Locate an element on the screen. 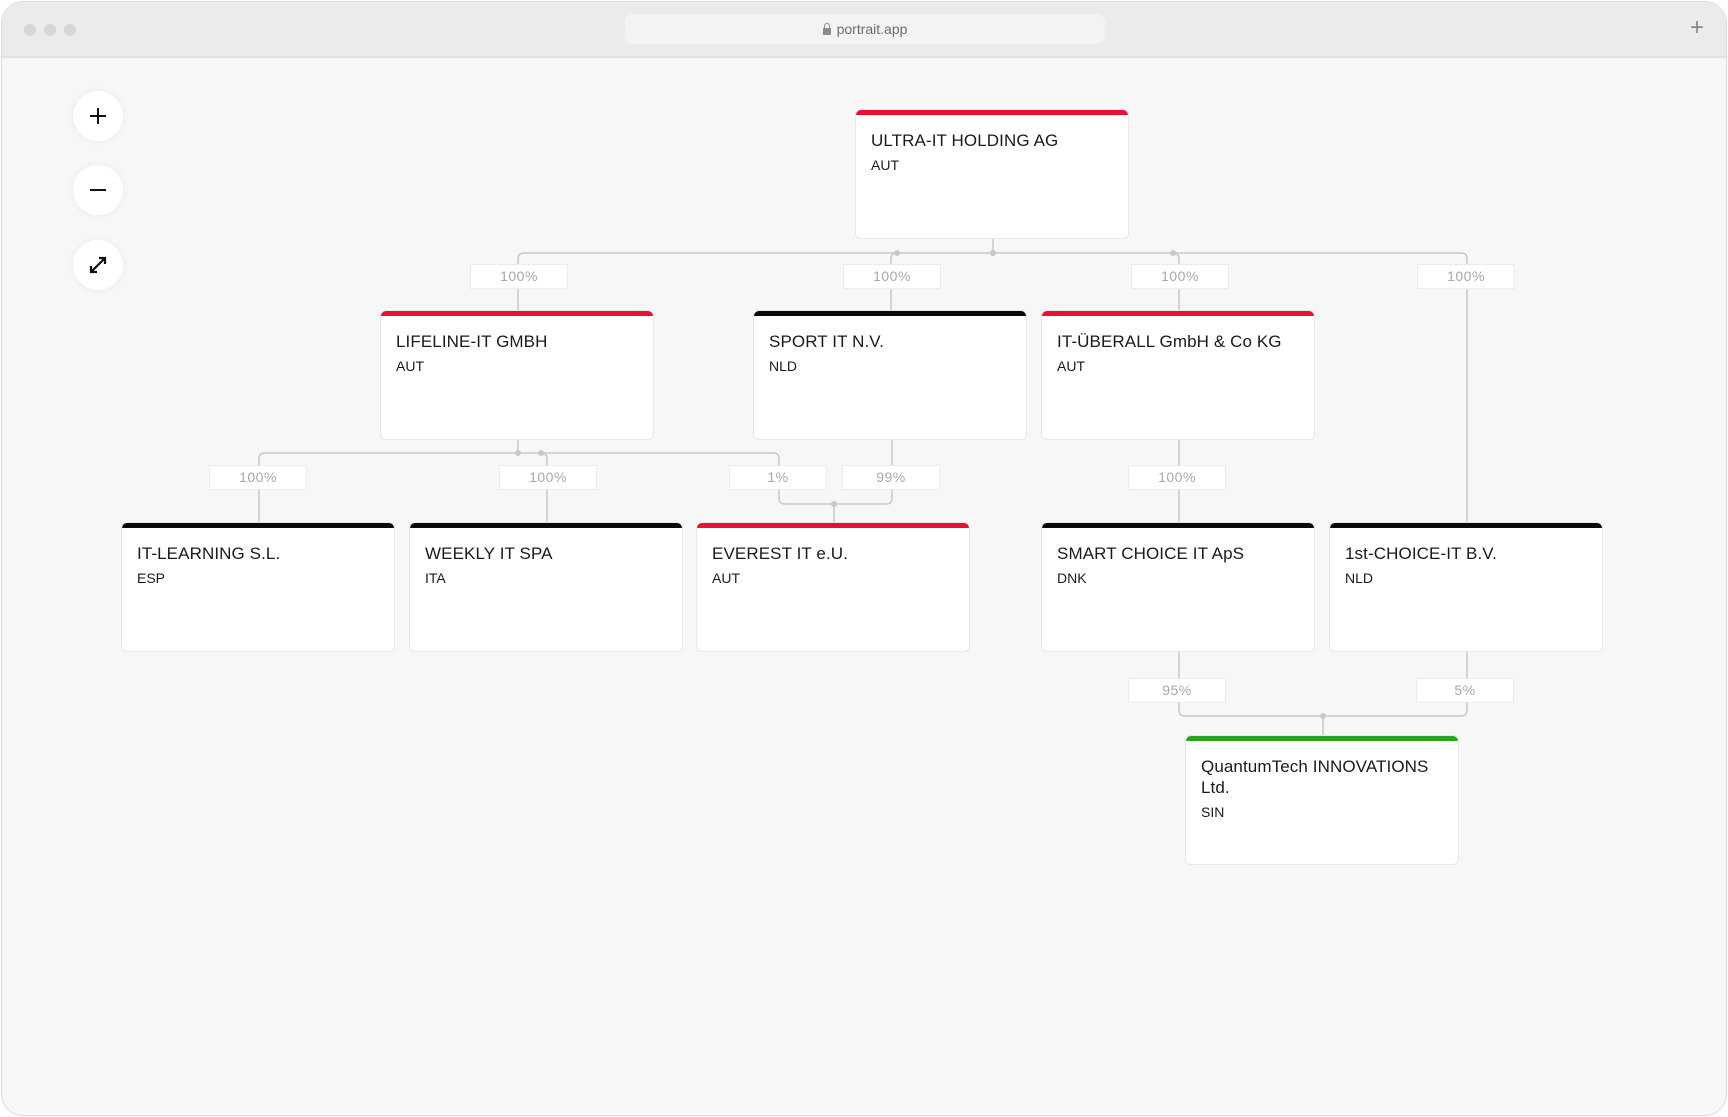  entity-name: EVEREST IT e.U. is located at coordinates (780, 553).